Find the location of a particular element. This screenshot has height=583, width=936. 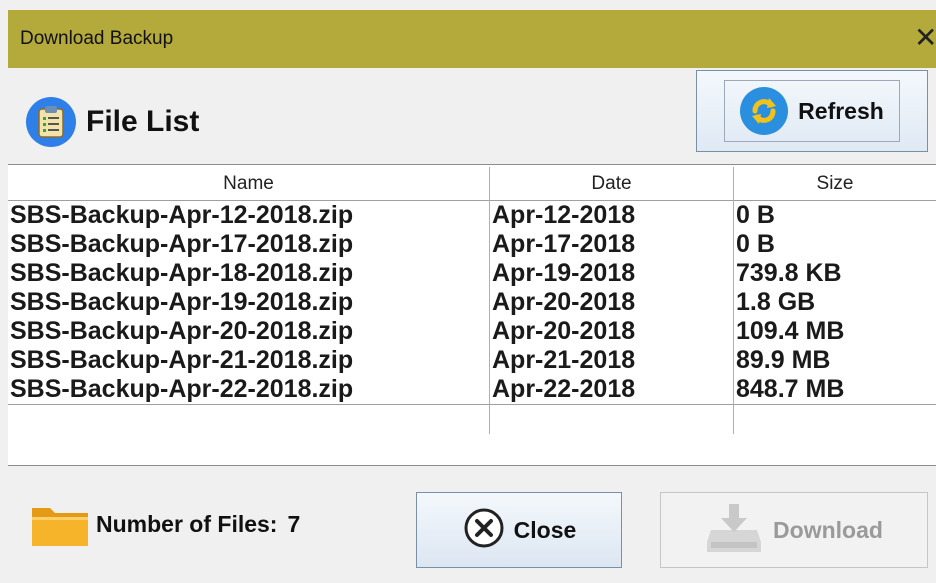

cell-size: 848.7 MB is located at coordinates (790, 389).